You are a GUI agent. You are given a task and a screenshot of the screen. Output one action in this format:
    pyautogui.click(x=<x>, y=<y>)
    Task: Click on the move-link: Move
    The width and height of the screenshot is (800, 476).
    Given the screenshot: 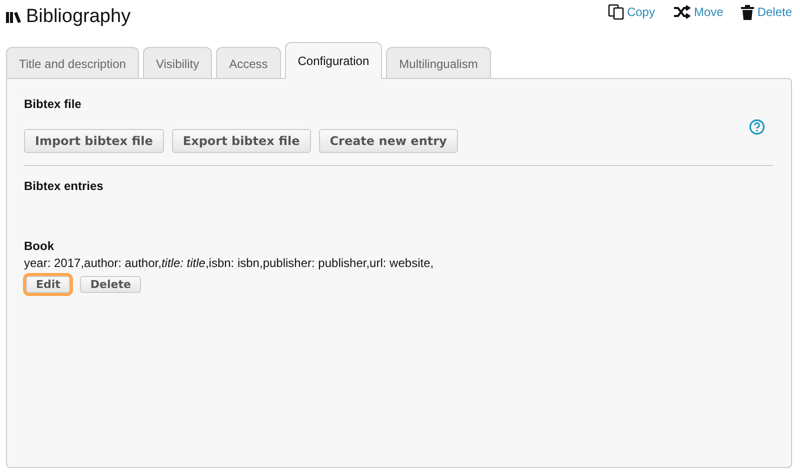 What is the action you would take?
    pyautogui.click(x=698, y=12)
    